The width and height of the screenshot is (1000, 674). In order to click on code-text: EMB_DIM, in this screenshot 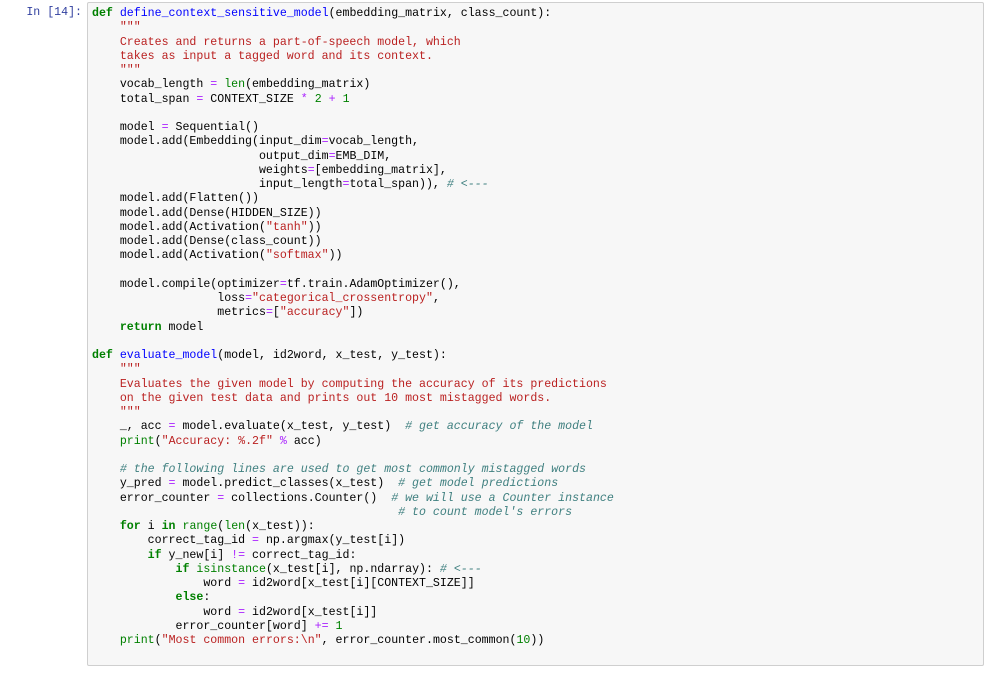, I will do `click(363, 156)`.